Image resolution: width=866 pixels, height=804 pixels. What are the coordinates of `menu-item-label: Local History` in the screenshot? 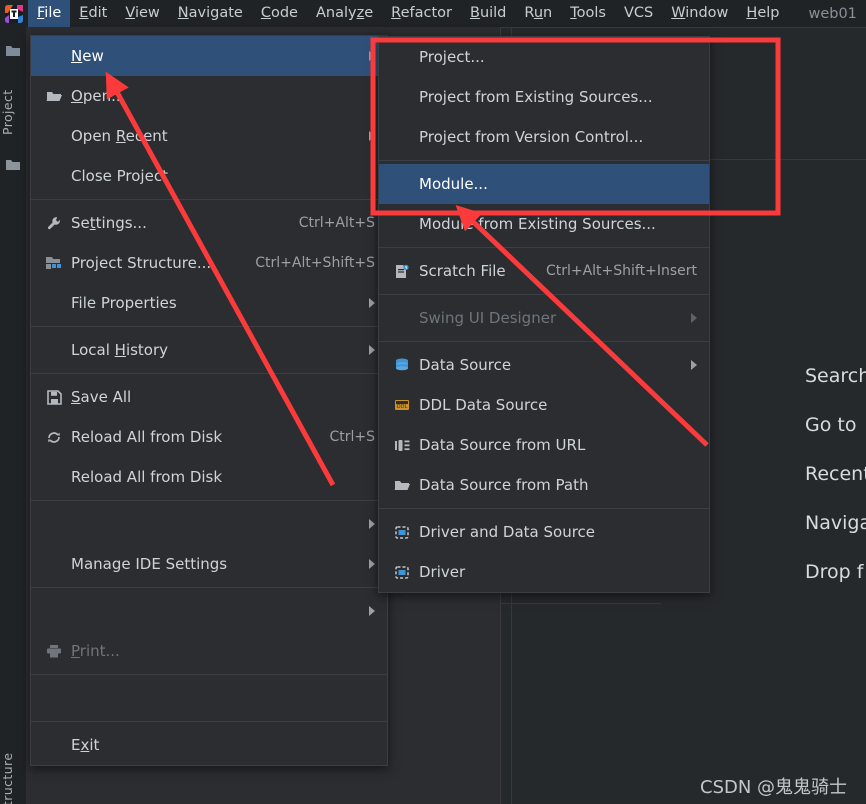 It's located at (120, 350).